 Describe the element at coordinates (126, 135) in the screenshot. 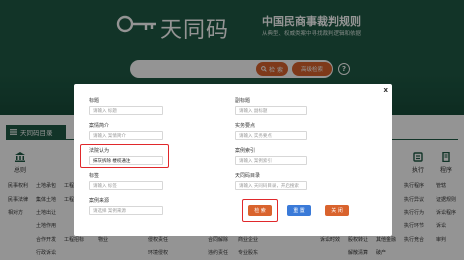

I see `case-summary-input: 请输入 案情简介` at that location.